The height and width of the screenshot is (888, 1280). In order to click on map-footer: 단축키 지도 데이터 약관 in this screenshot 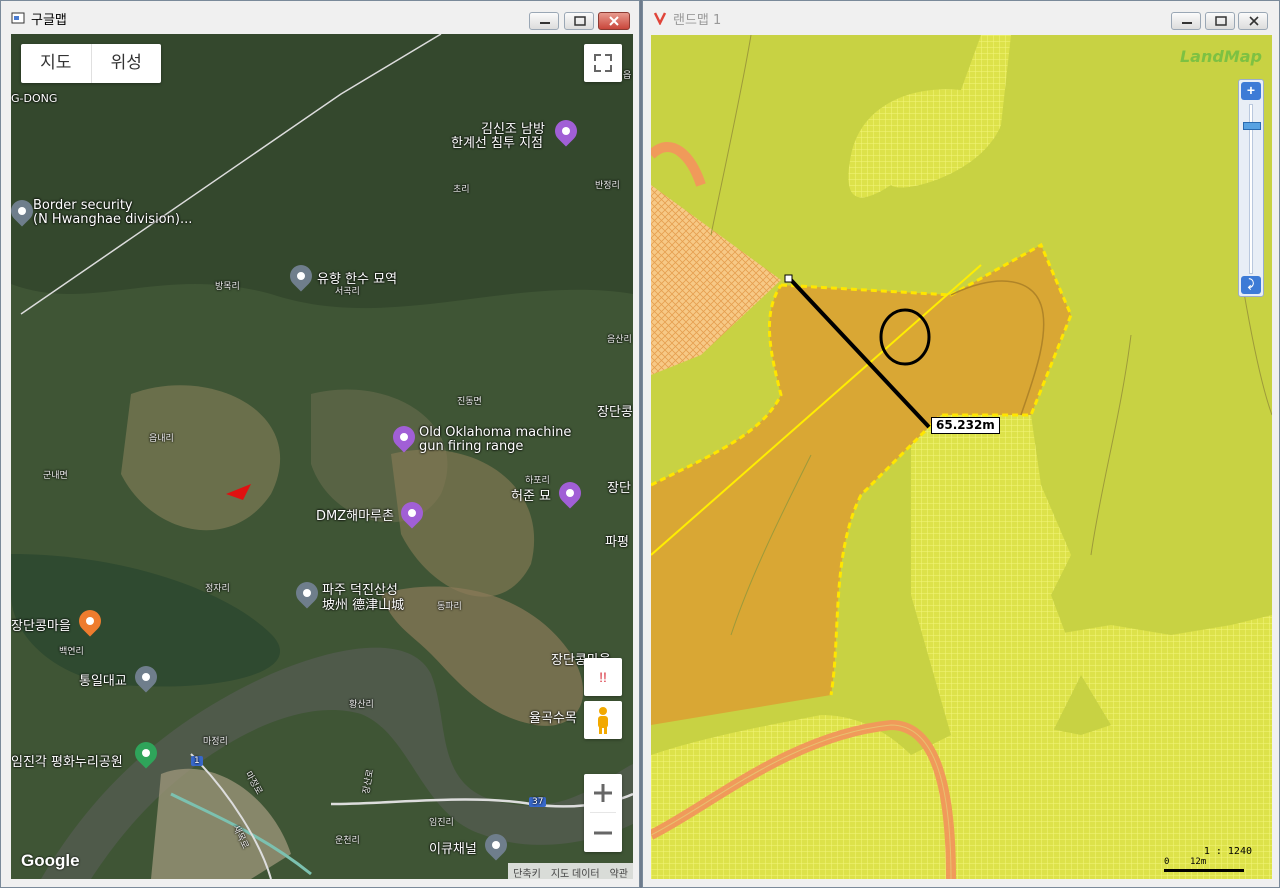, I will do `click(570, 871)`.